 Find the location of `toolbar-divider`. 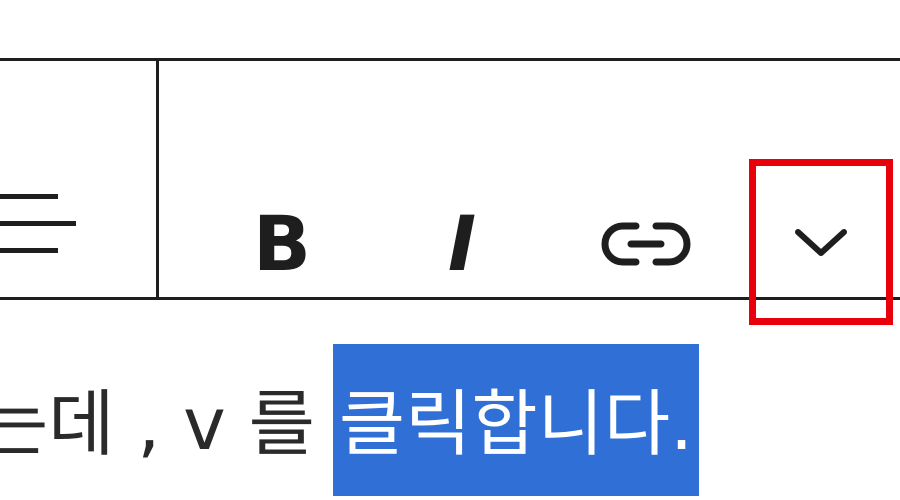

toolbar-divider is located at coordinates (157, 179).